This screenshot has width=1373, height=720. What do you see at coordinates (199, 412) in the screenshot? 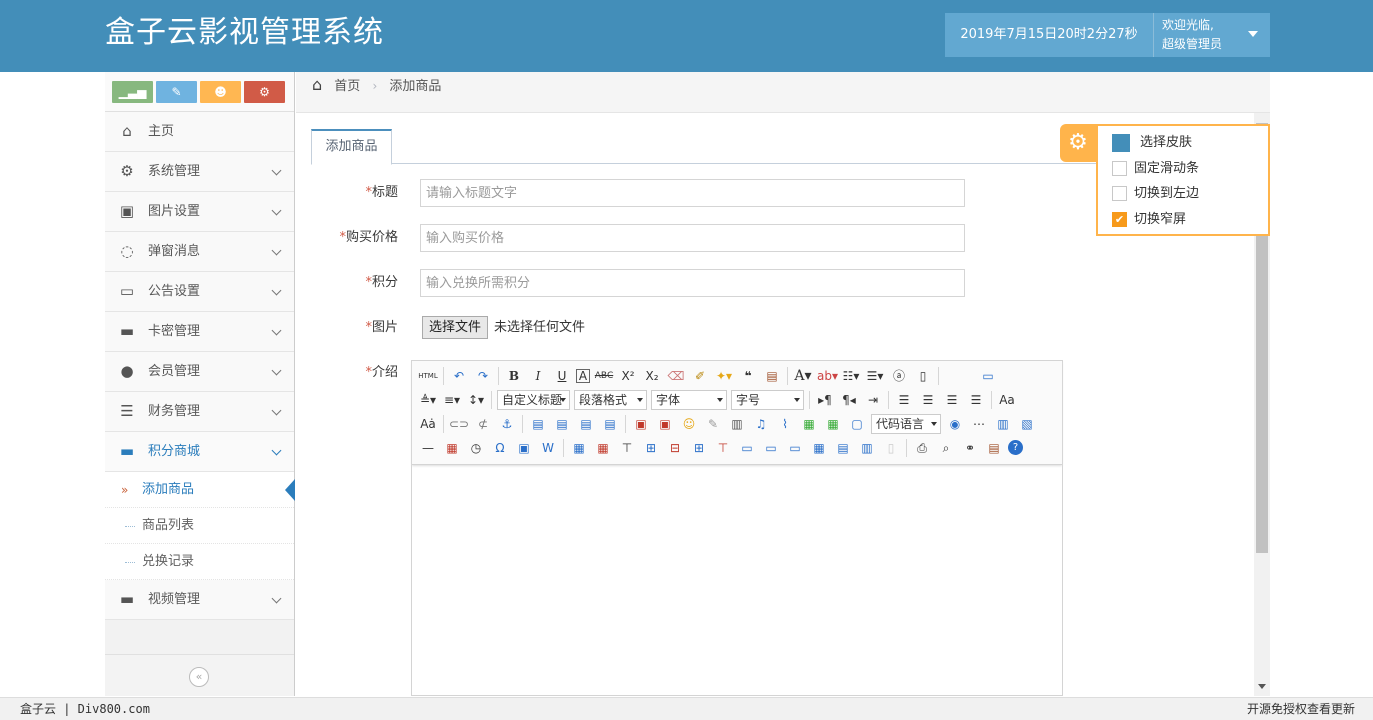
I see `sidebar-item-finance: ☰ 财务管理` at bounding box center [199, 412].